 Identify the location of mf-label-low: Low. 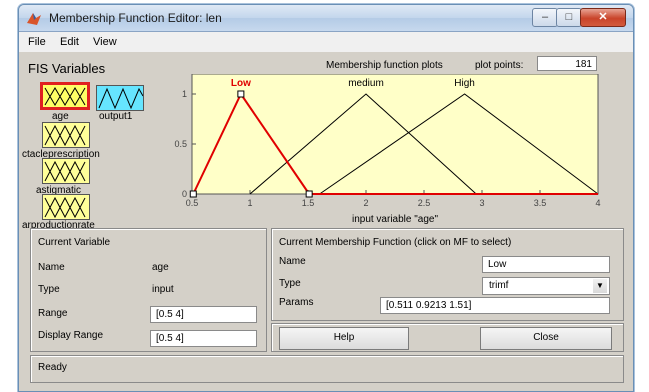
(241, 83).